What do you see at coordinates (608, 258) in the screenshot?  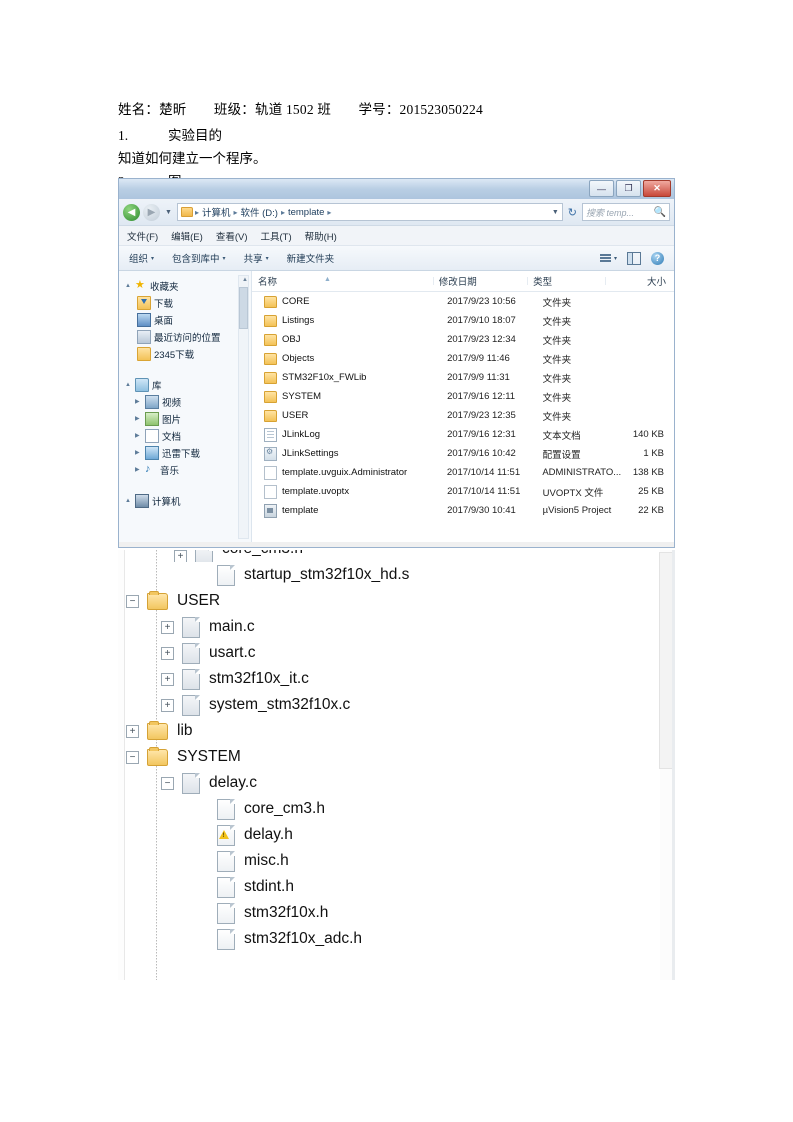 I see `change-view-button: ▾` at bounding box center [608, 258].